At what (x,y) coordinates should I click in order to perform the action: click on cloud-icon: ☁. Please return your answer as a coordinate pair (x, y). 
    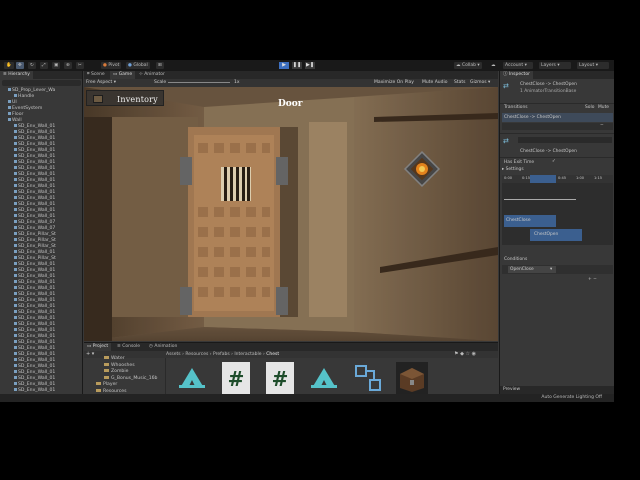
    Looking at the image, I should click on (493, 65).